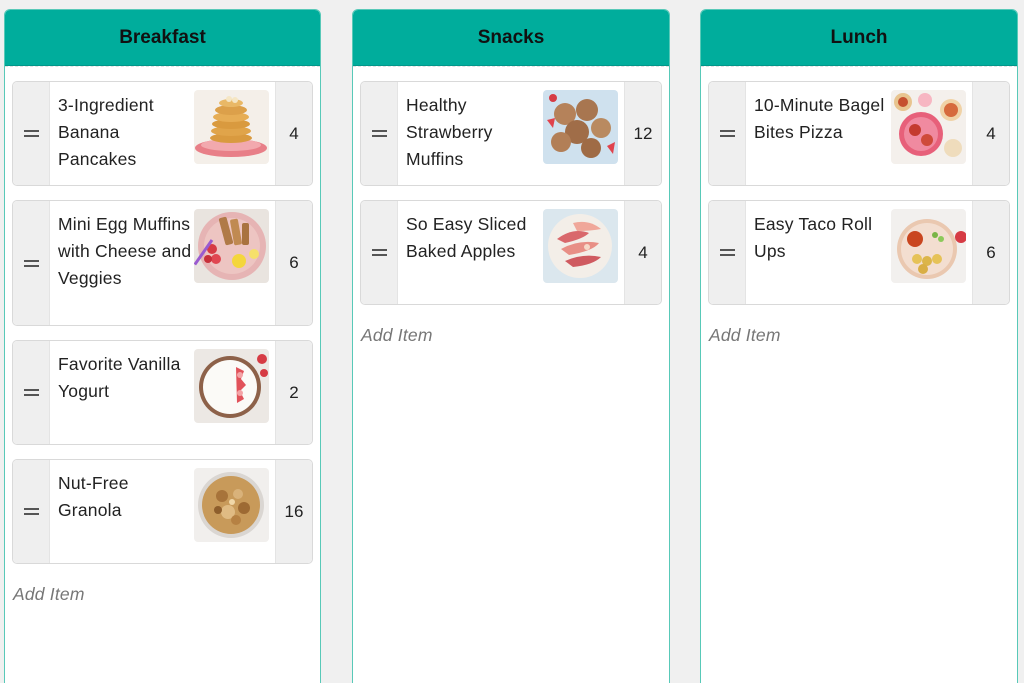 Image resolution: width=1024 pixels, height=683 pixels. Describe the element at coordinates (293, 392) in the screenshot. I see `quantity: 2` at that location.